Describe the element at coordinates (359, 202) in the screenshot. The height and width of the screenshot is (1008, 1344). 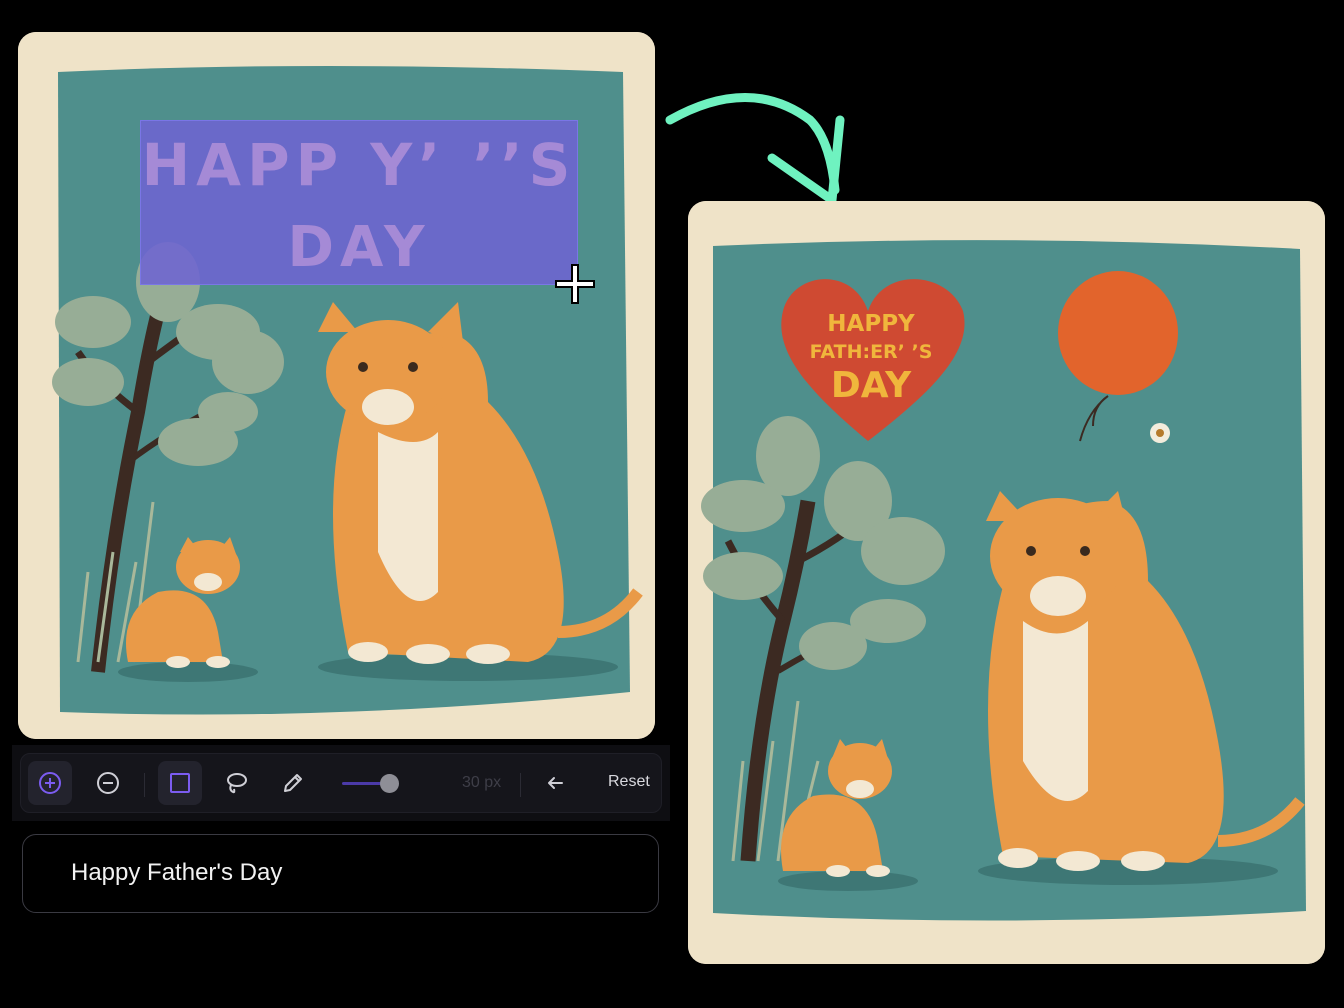
I see `mask-selection-rectangle: HAPP Y’ ’’S DAY` at that location.